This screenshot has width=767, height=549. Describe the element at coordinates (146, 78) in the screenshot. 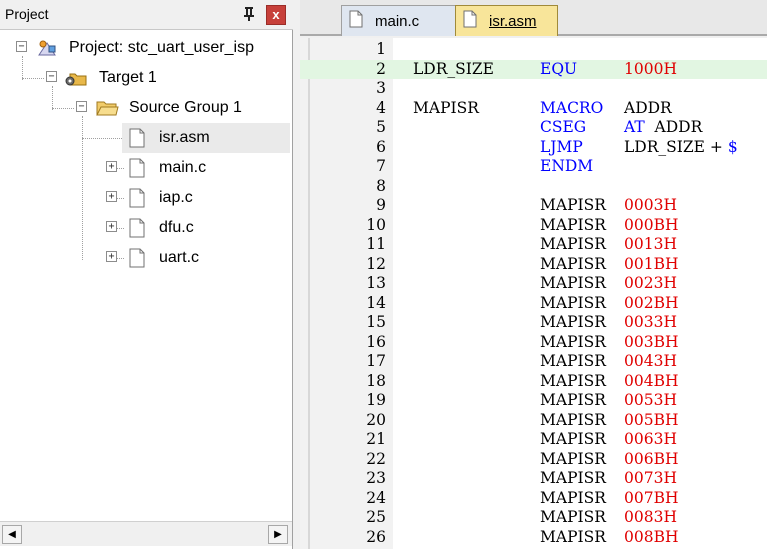

I see `tree-item-target: − Target 1` at that location.